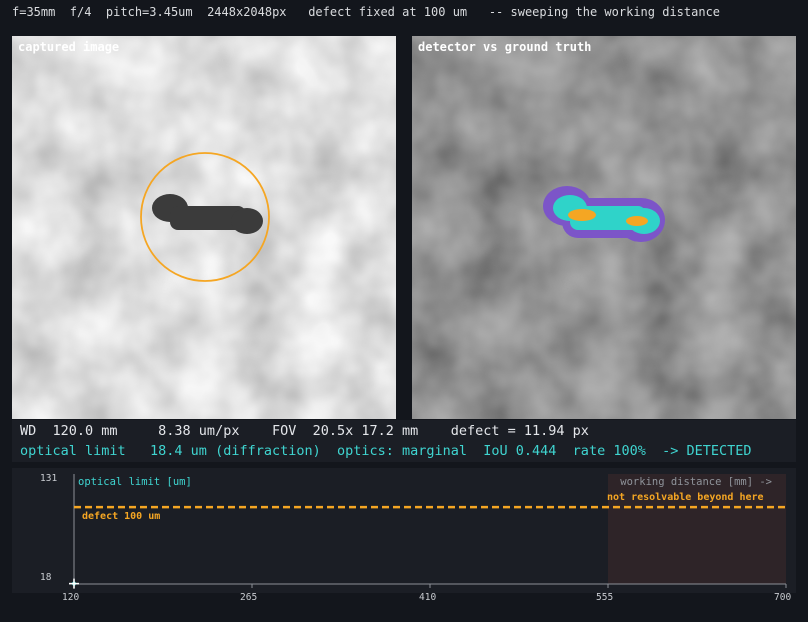 The image size is (808, 622). I want to click on chart-title: optical limit [um], so click(135, 482).